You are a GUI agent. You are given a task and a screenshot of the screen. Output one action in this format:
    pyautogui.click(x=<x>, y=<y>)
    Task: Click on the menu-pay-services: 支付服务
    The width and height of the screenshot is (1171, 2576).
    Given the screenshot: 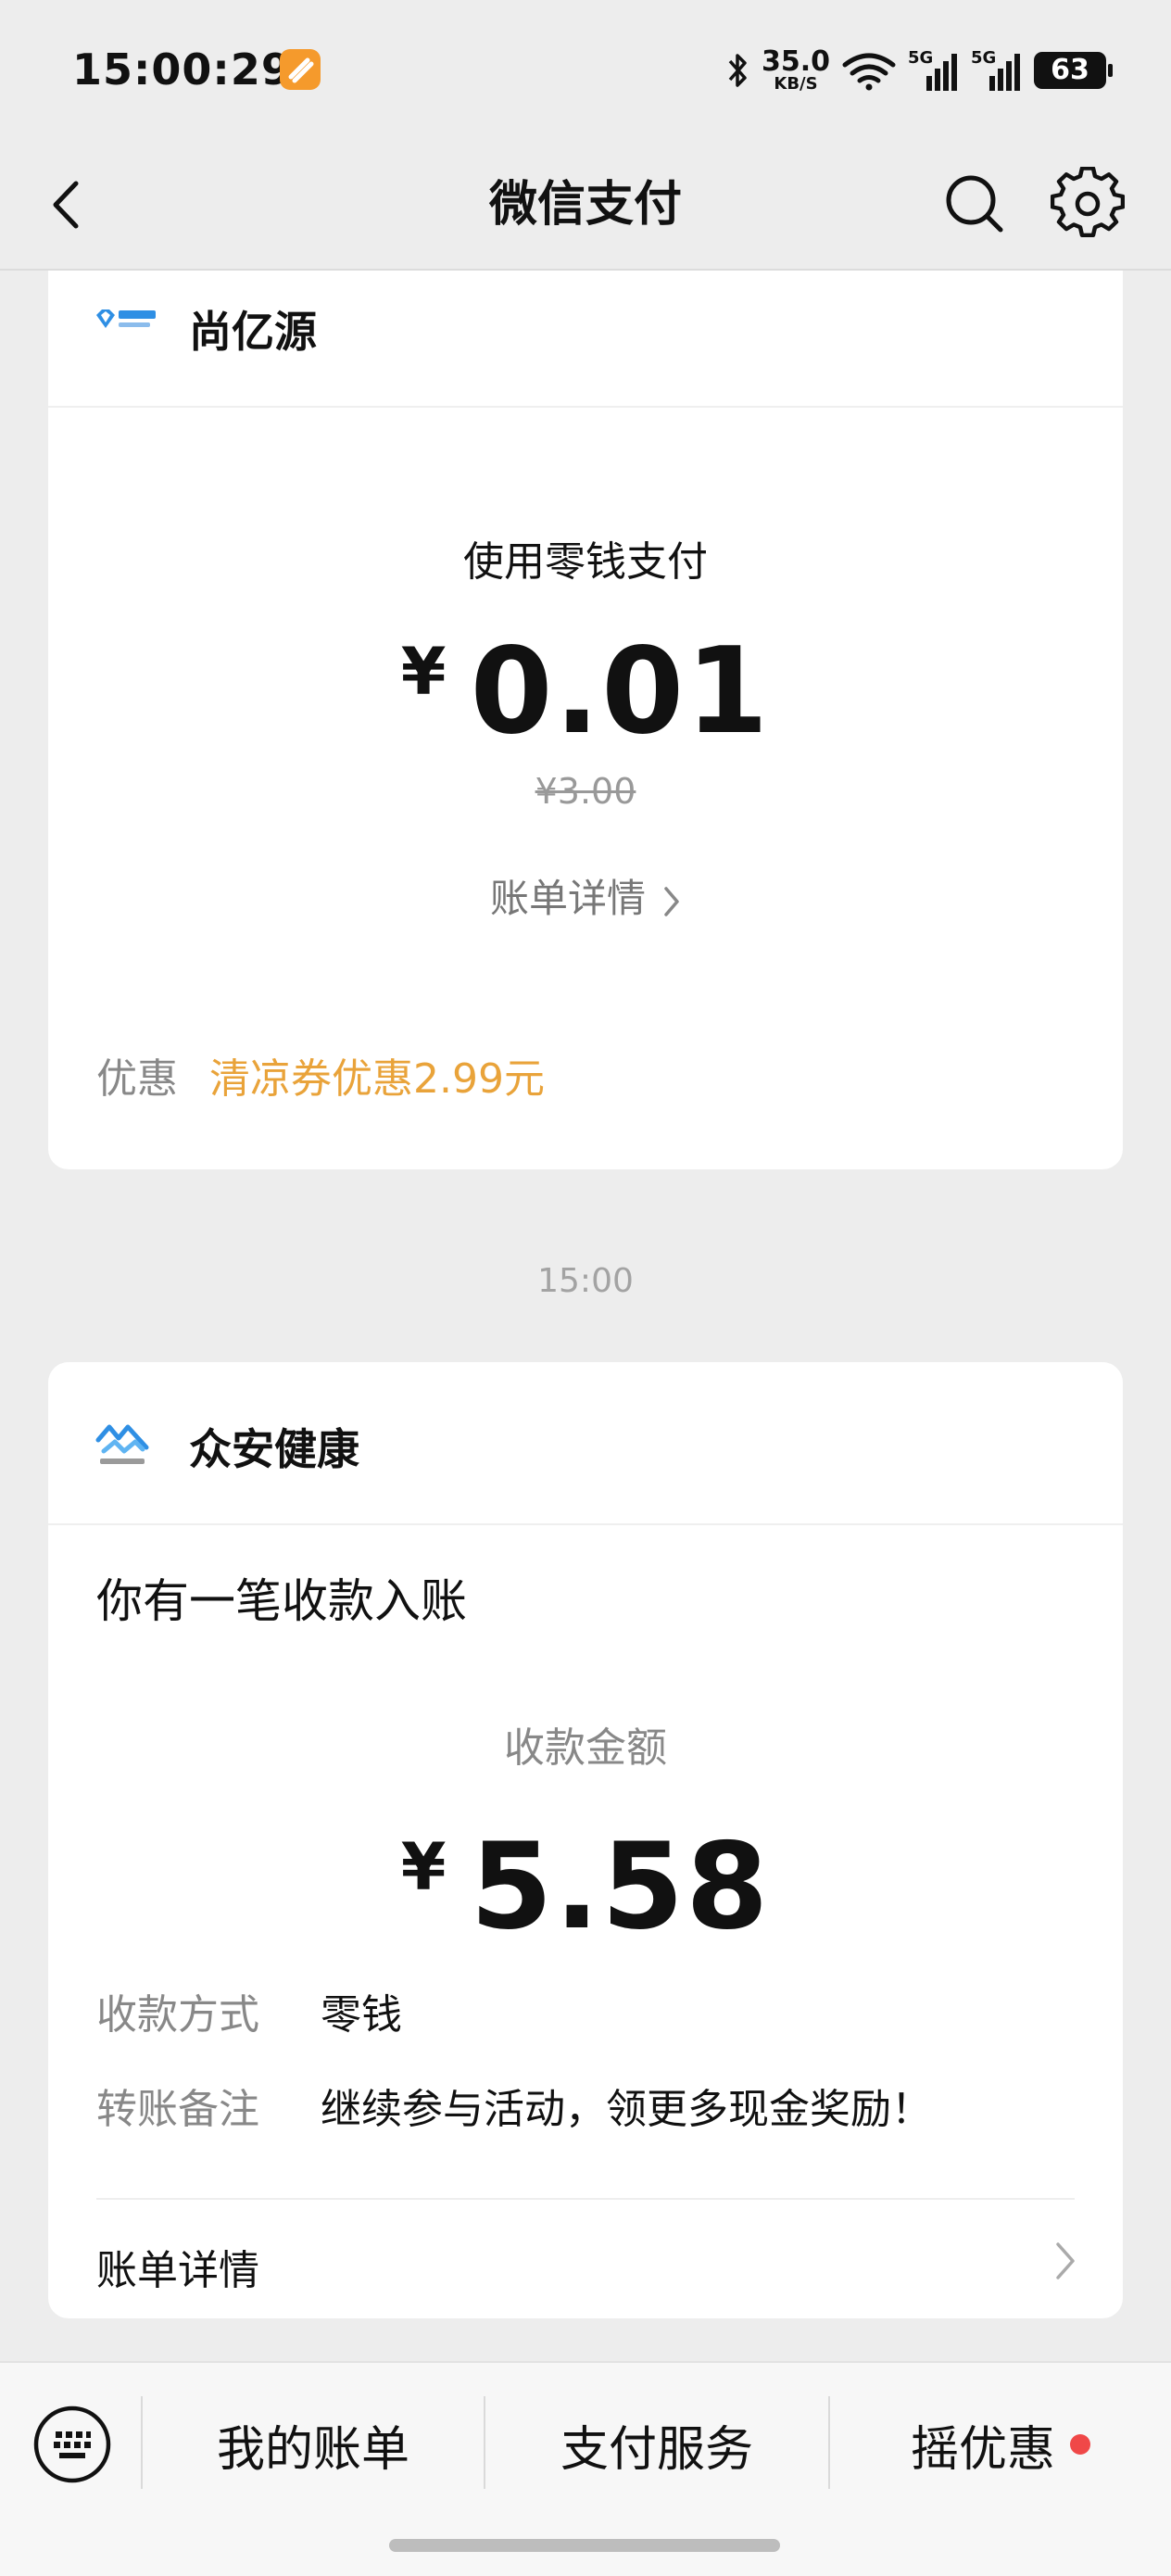 What is the action you would take?
    pyautogui.click(x=657, y=2444)
    